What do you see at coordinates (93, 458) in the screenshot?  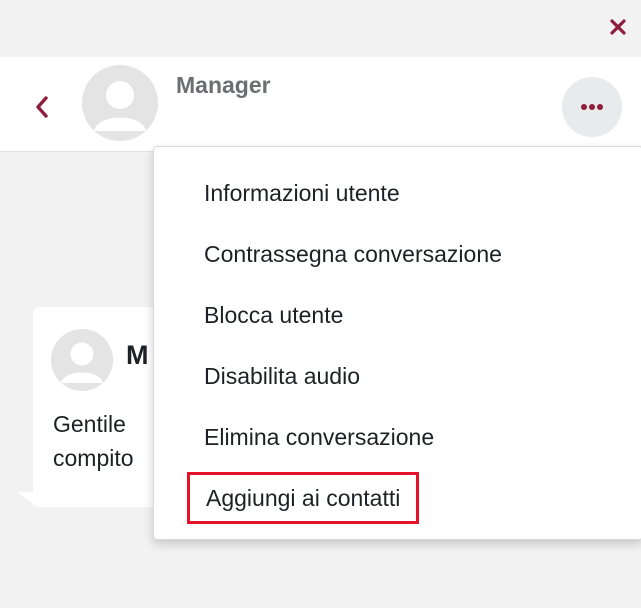 I see `message-line: compito` at bounding box center [93, 458].